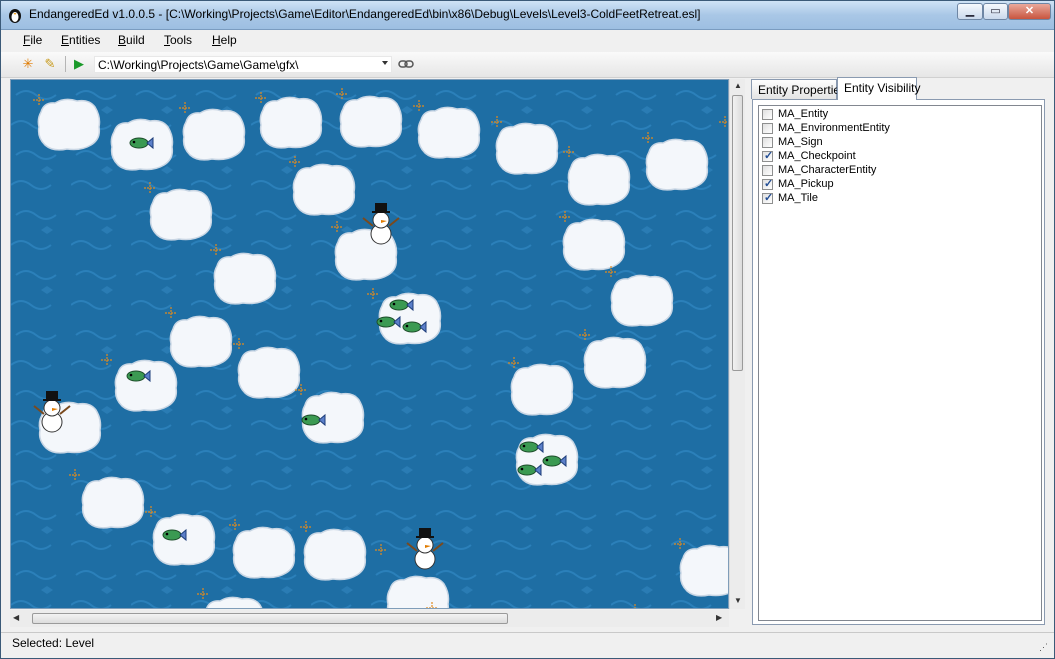  What do you see at coordinates (65, 64) in the screenshot?
I see `toolbar-separator` at bounding box center [65, 64].